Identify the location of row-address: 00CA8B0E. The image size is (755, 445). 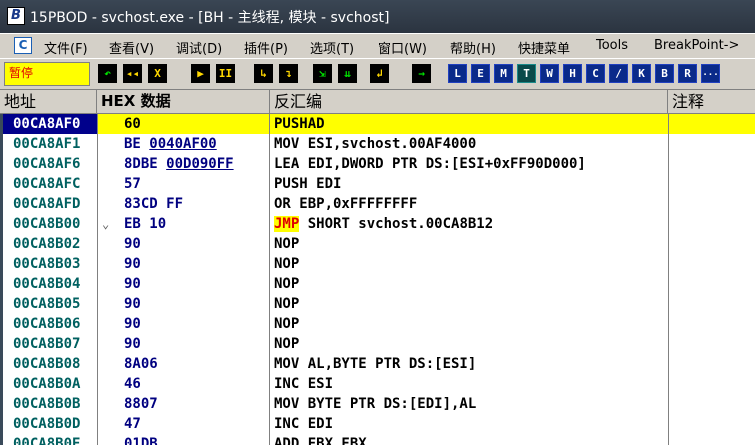
(47, 440).